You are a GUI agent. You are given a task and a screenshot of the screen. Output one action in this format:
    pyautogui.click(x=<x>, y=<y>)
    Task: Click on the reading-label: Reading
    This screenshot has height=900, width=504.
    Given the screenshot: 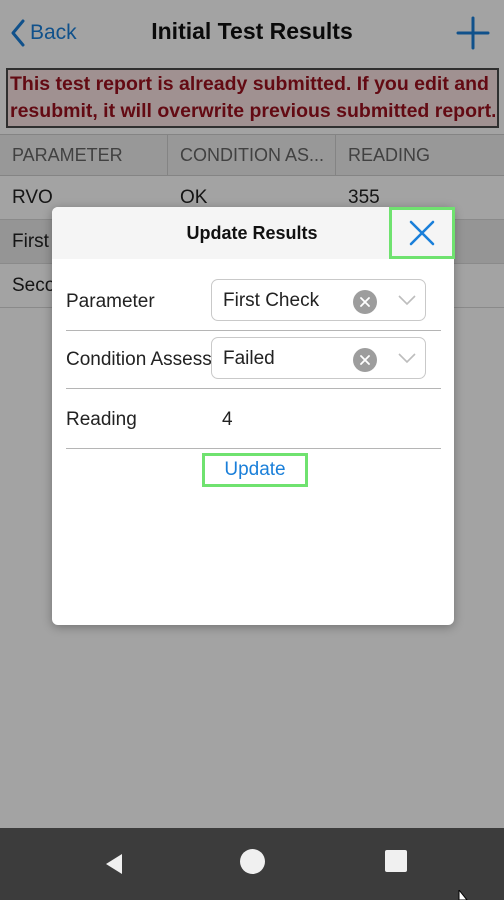 What is the action you would take?
    pyautogui.click(x=101, y=419)
    